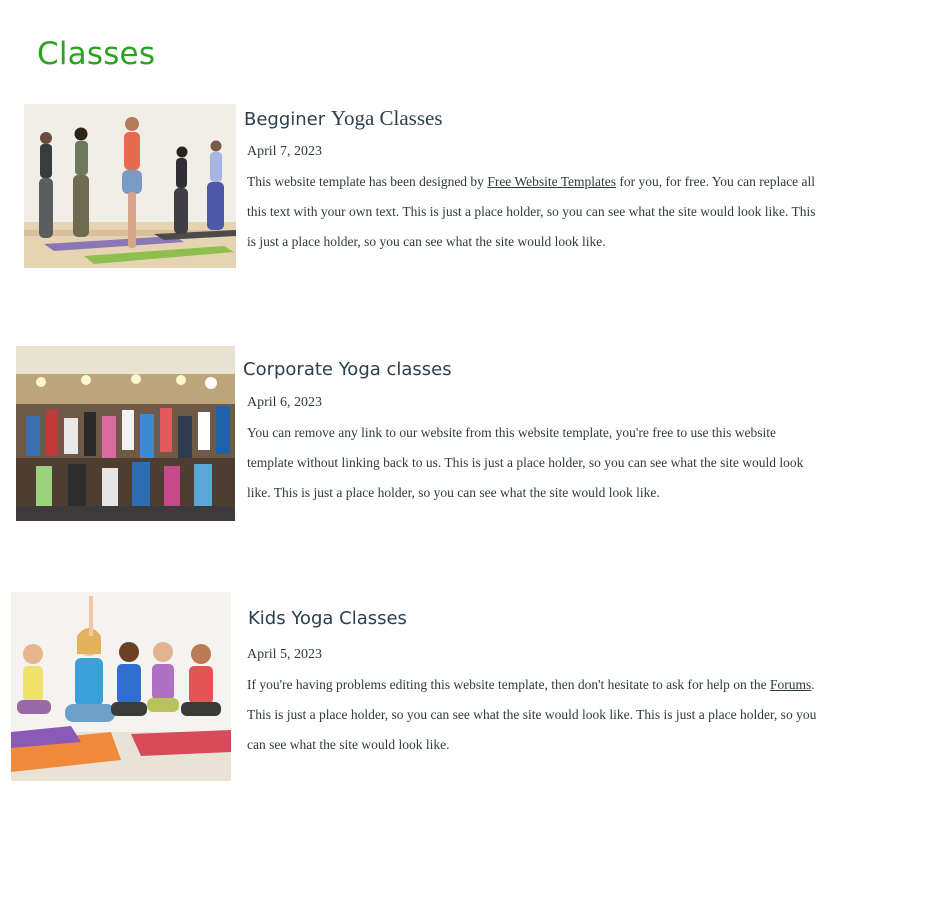 The image size is (949, 900). Describe the element at coordinates (96, 54) in the screenshot. I see `page-title: Classes` at that location.